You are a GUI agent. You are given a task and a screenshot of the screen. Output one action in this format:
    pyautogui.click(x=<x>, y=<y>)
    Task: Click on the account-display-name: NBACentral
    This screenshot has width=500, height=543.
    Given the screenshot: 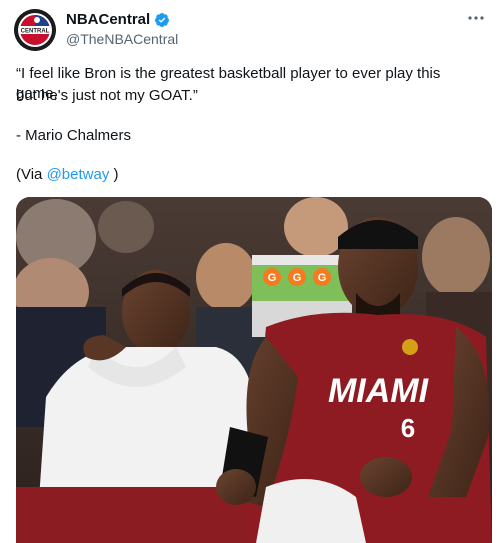 What is the action you would take?
    pyautogui.click(x=108, y=19)
    